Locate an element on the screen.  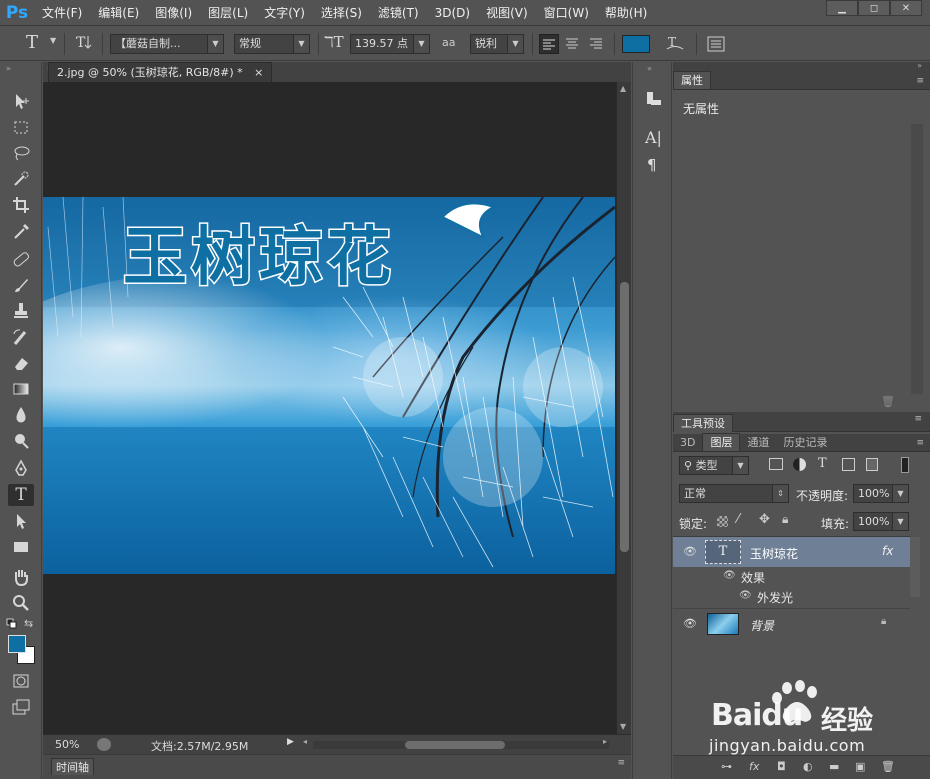
align-left-button is located at coordinates (549, 44).